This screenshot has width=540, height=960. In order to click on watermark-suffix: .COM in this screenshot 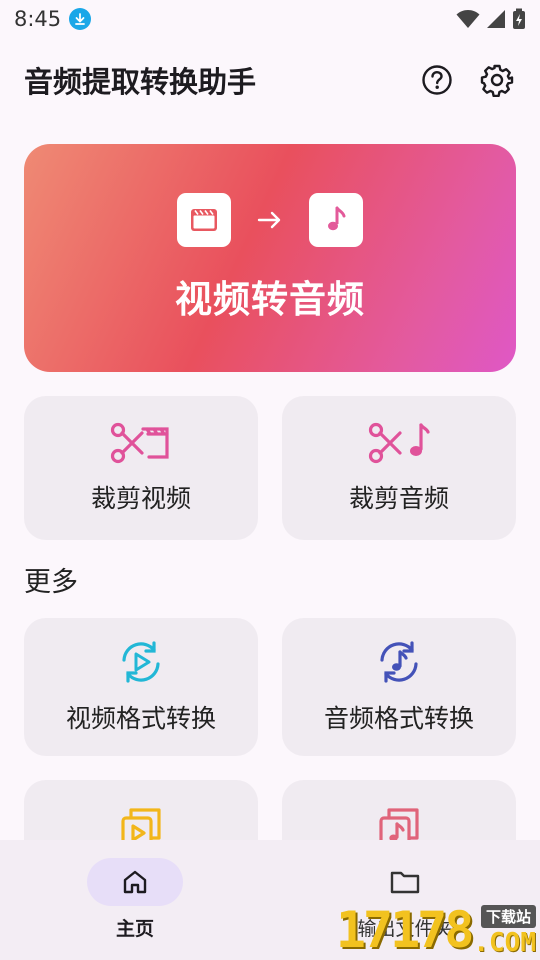, I will do `click(504, 943)`.